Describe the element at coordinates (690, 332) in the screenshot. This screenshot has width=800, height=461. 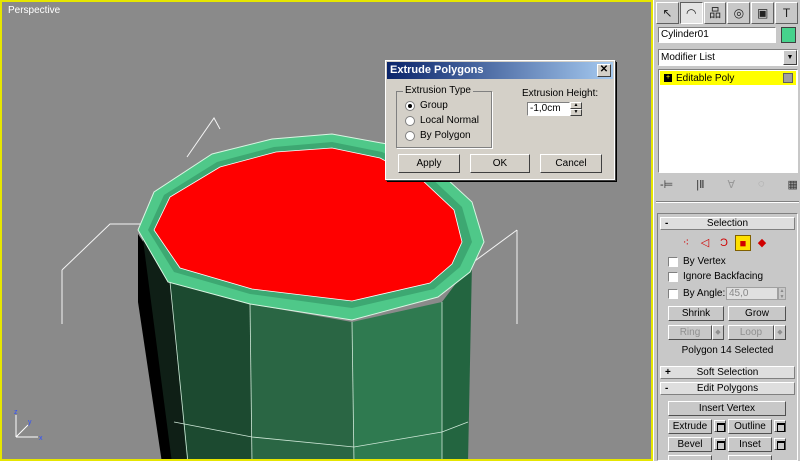
I see `ring-button: Ring` at that location.